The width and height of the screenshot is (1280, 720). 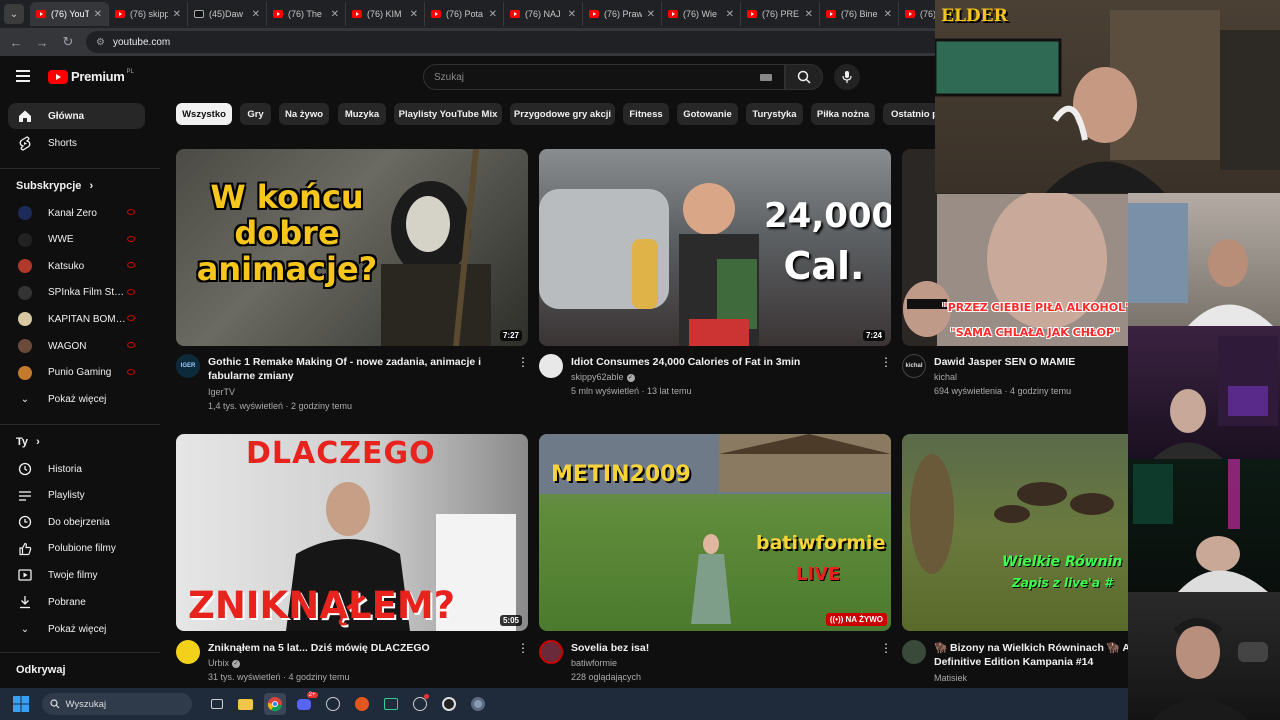 What do you see at coordinates (69, 14) in the screenshot?
I see `browser-tab: (76) YouT ✕` at bounding box center [69, 14].